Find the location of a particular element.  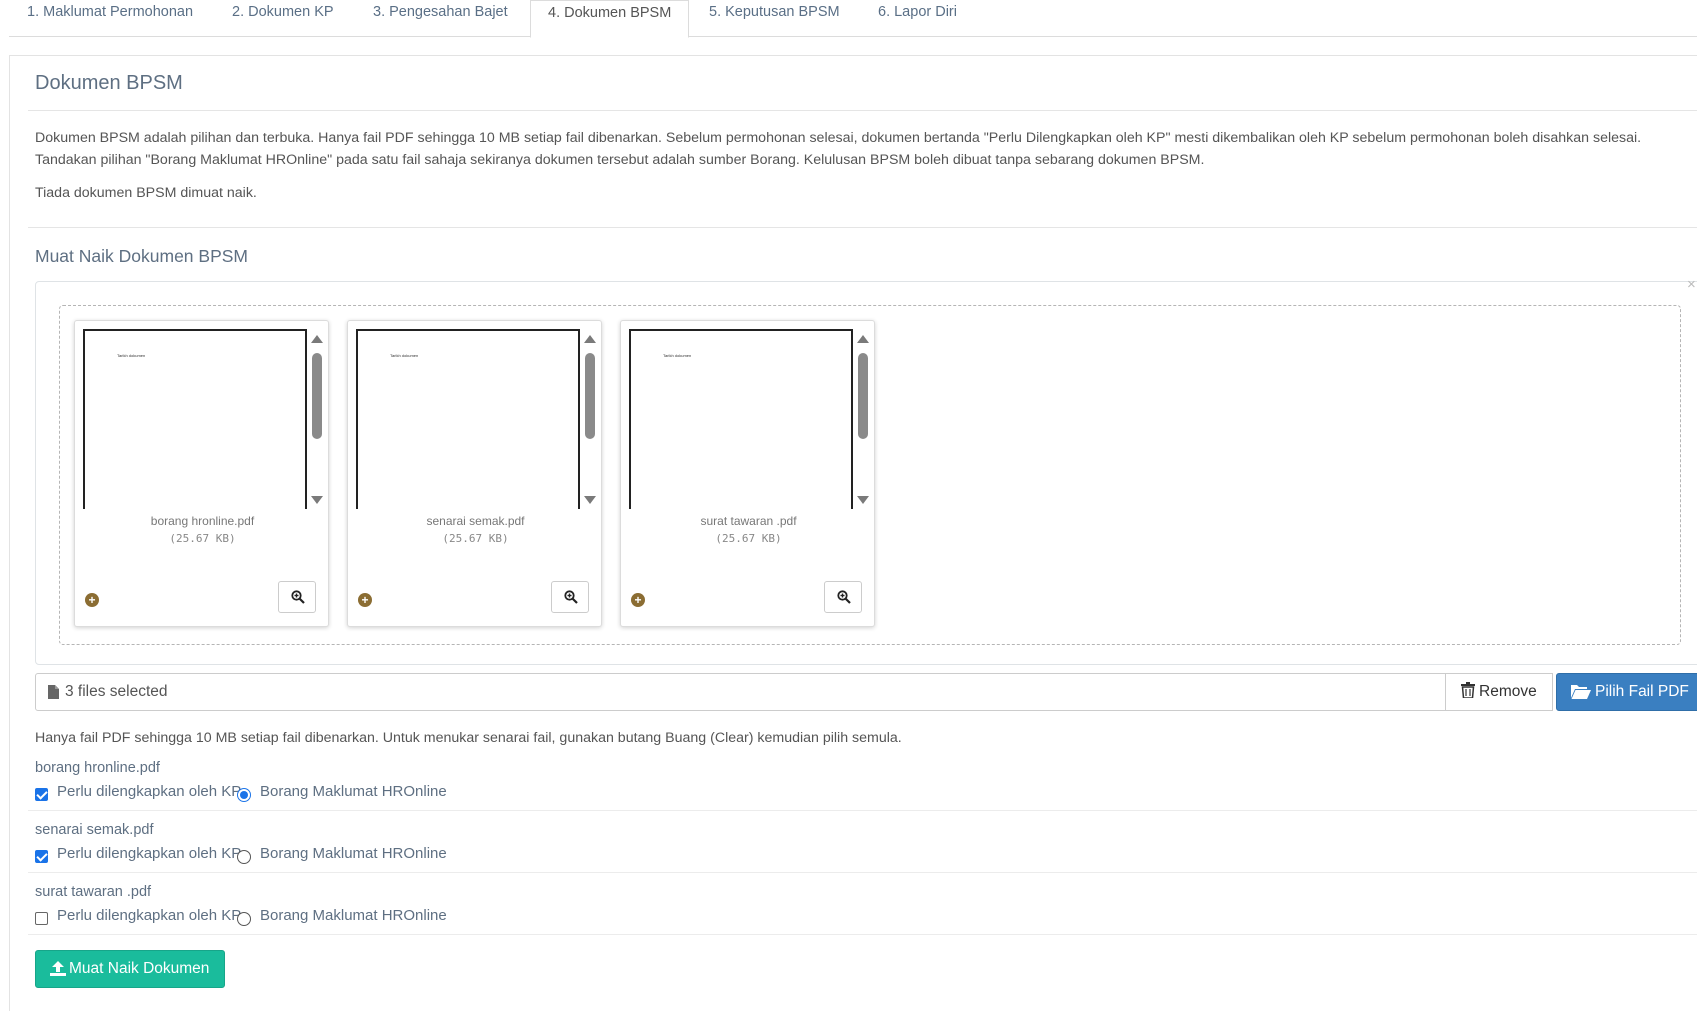

tab-keputusan-bpsm: 5. Keputusan BPSM is located at coordinates (774, 18).